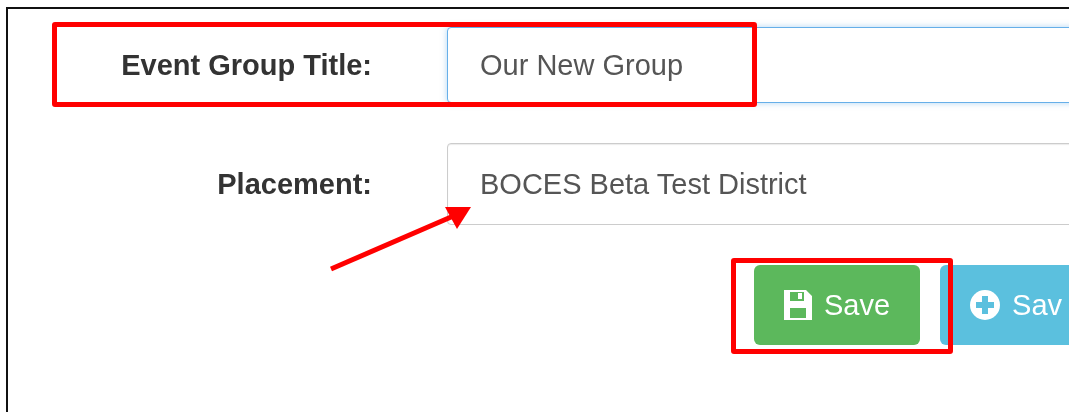  What do you see at coordinates (758, 65) in the screenshot?
I see `text-field: Our New Group` at bounding box center [758, 65].